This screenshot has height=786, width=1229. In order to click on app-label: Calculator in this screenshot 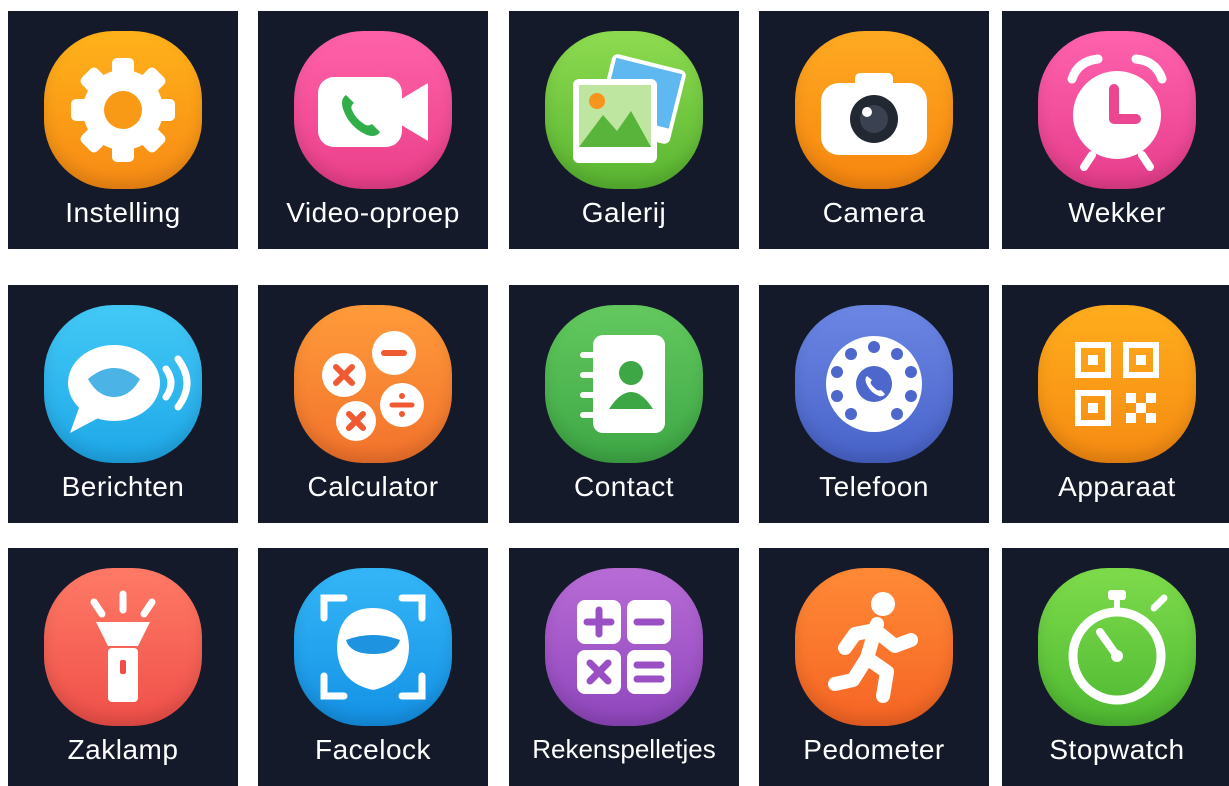, I will do `click(373, 486)`.